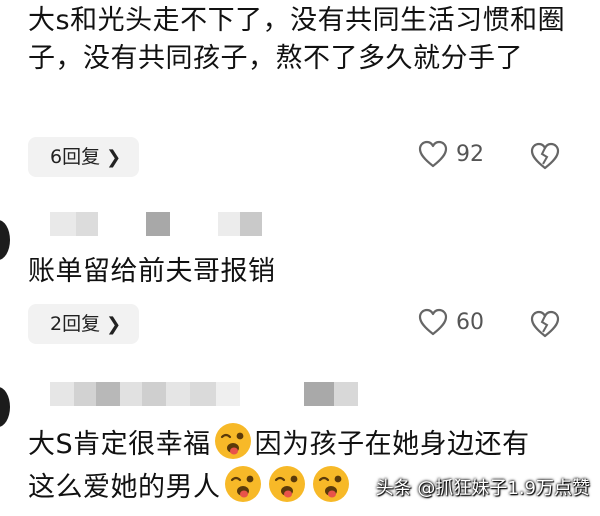  Describe the element at coordinates (124, 487) in the screenshot. I see `comment-text-part3: 这么爱她的男人` at that location.